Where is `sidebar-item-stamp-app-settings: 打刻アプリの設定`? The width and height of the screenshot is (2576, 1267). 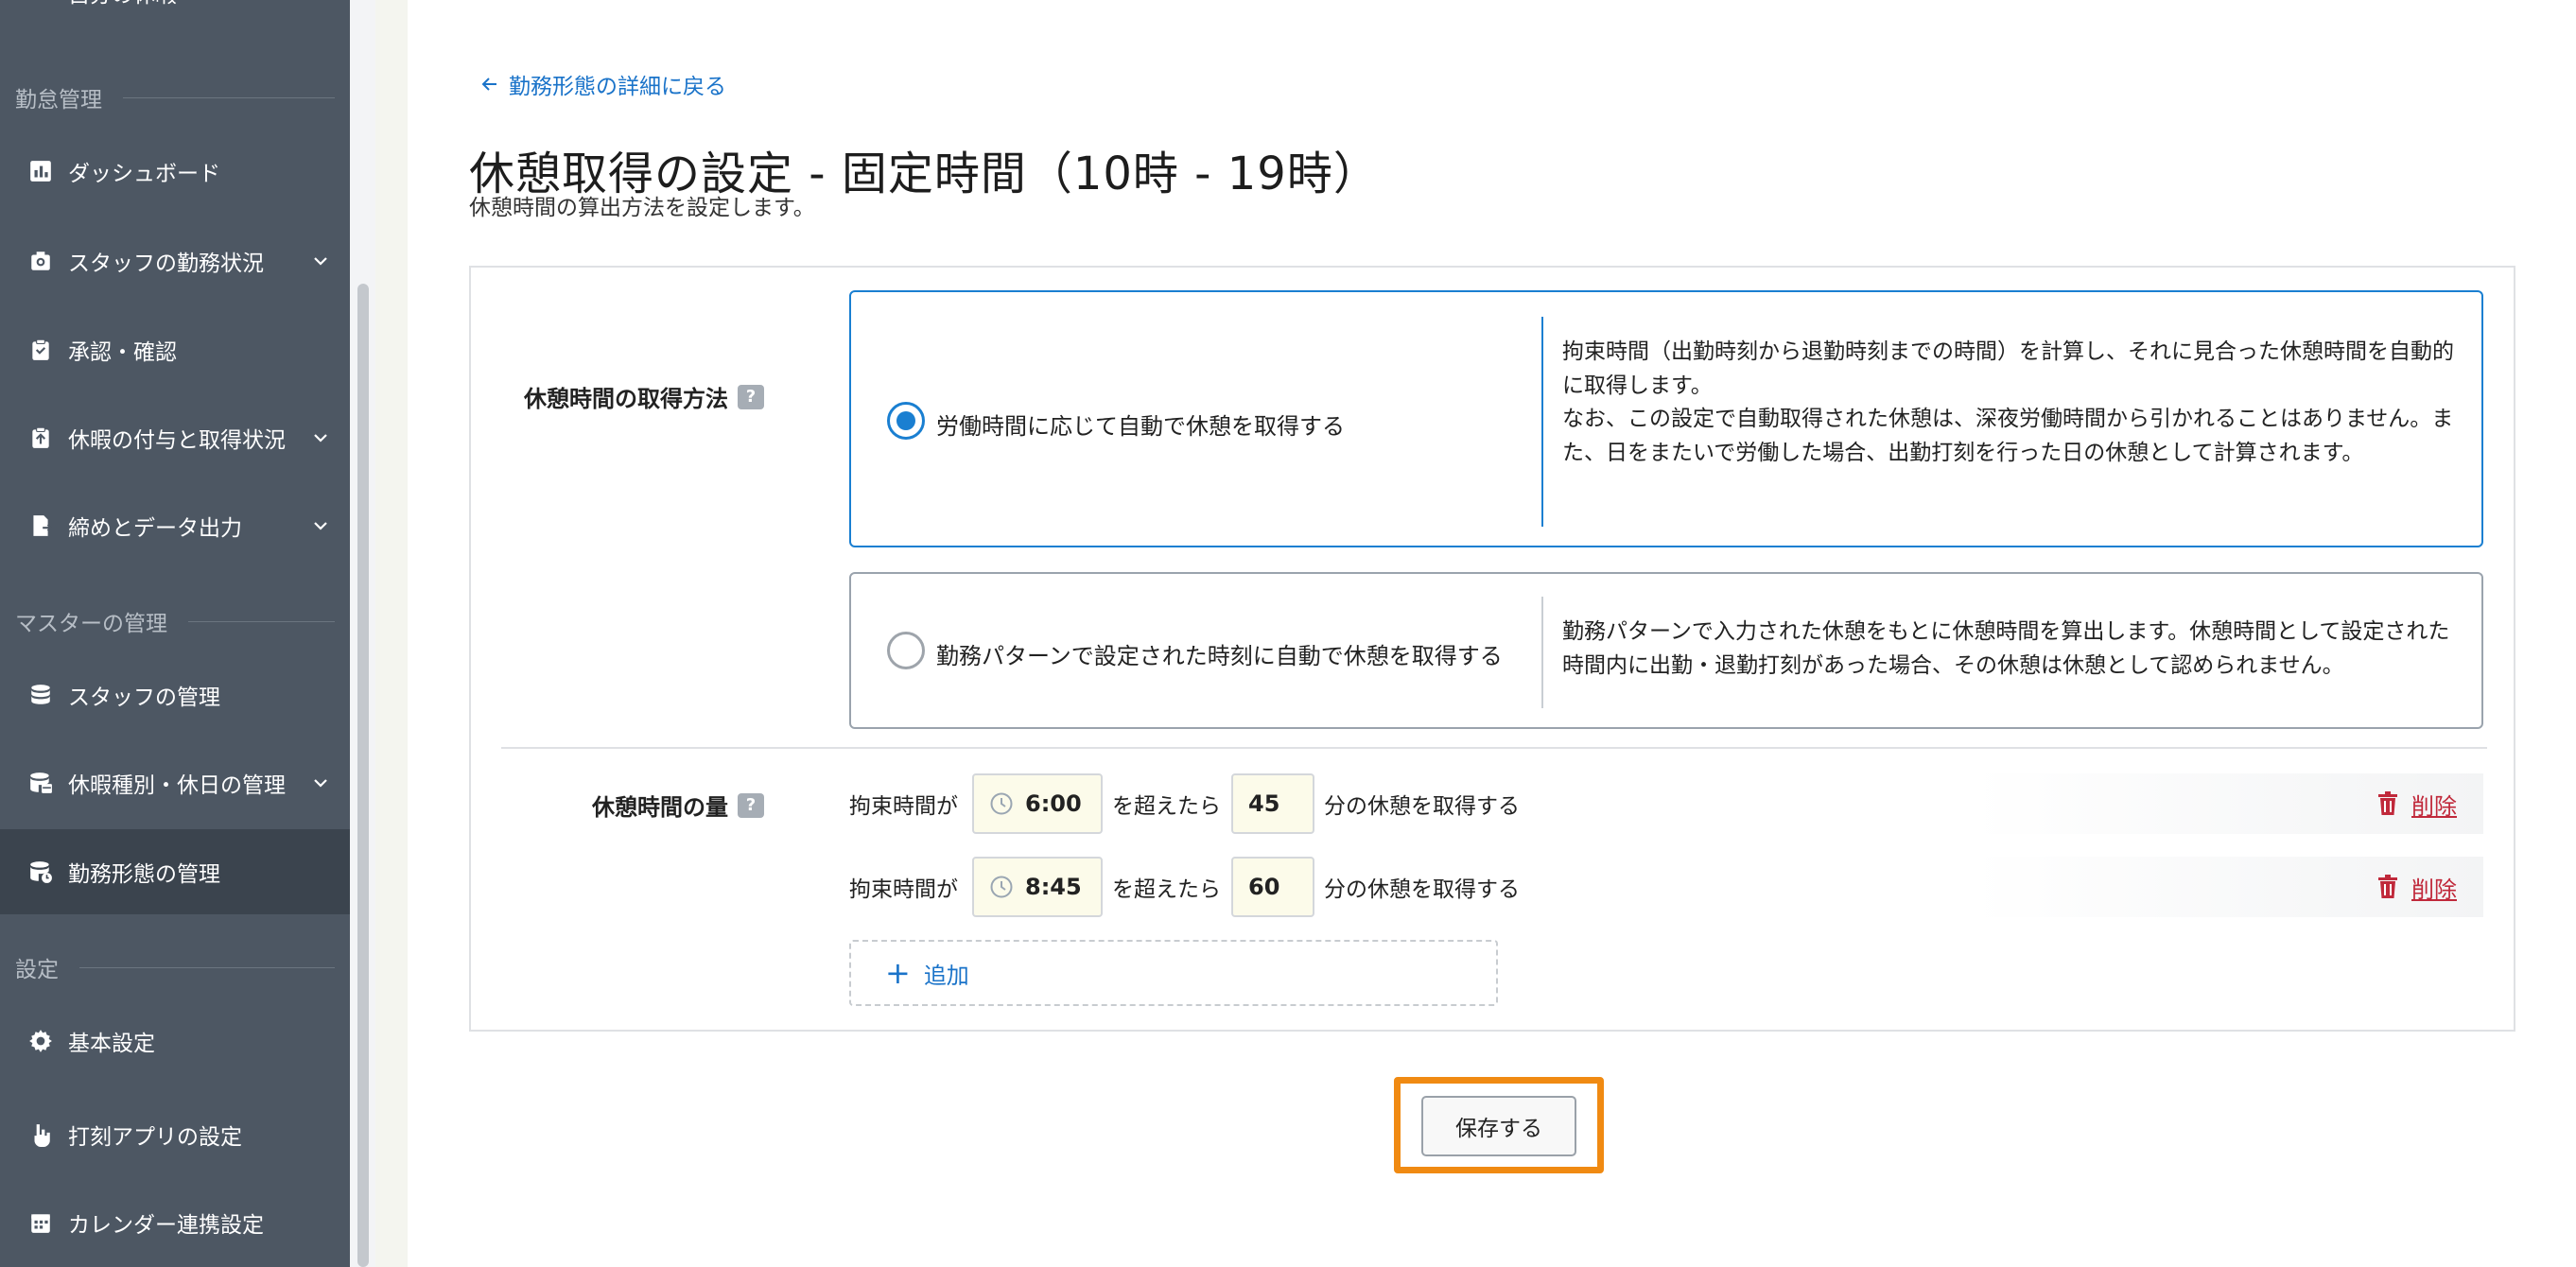 sidebar-item-stamp-app-settings: 打刻アプリの設定 is located at coordinates (175, 1134).